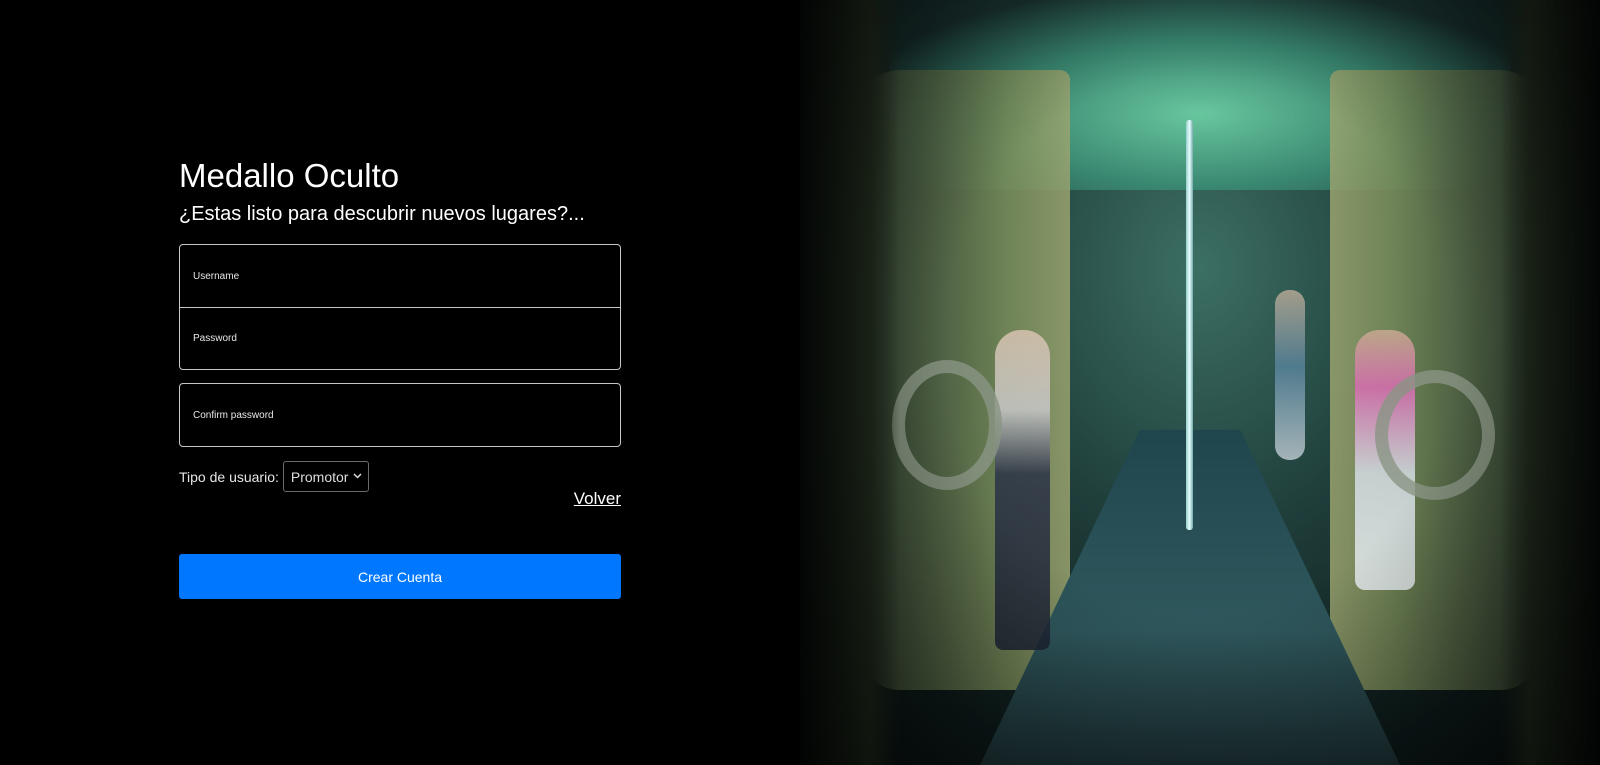 This screenshot has height=765, width=1600. I want to click on user-type-row: Tipo de usuario: Promotor, so click(400, 476).